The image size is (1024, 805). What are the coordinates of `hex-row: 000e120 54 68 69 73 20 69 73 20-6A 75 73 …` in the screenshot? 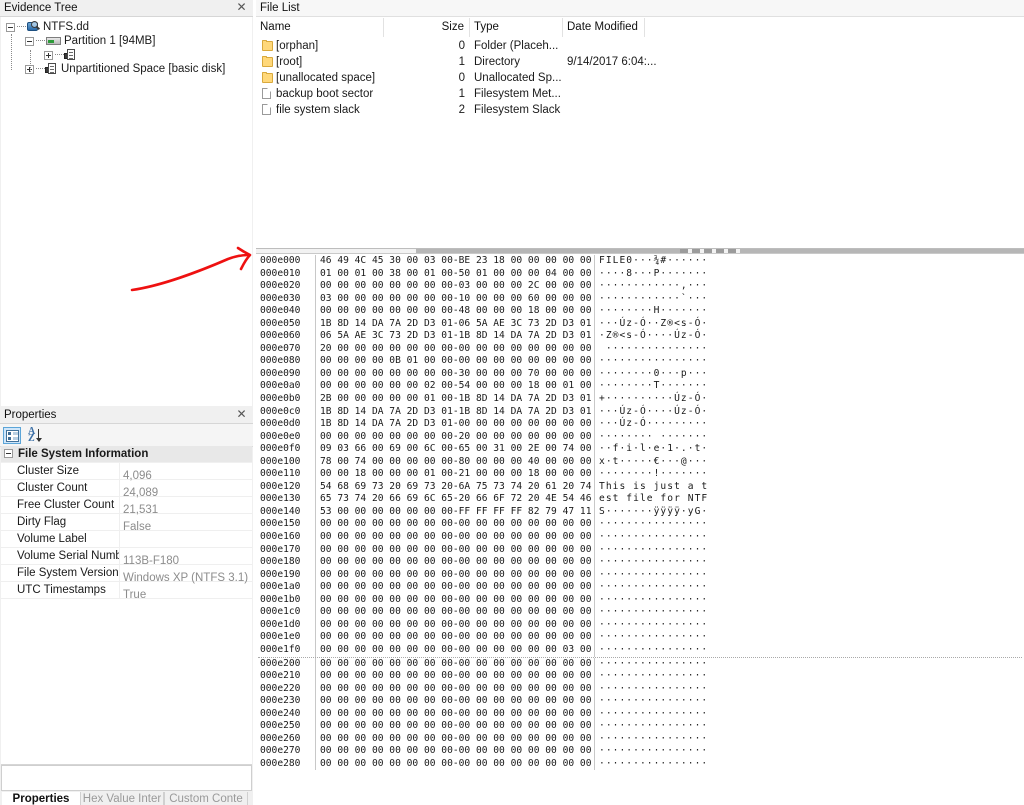 It's located at (640, 487).